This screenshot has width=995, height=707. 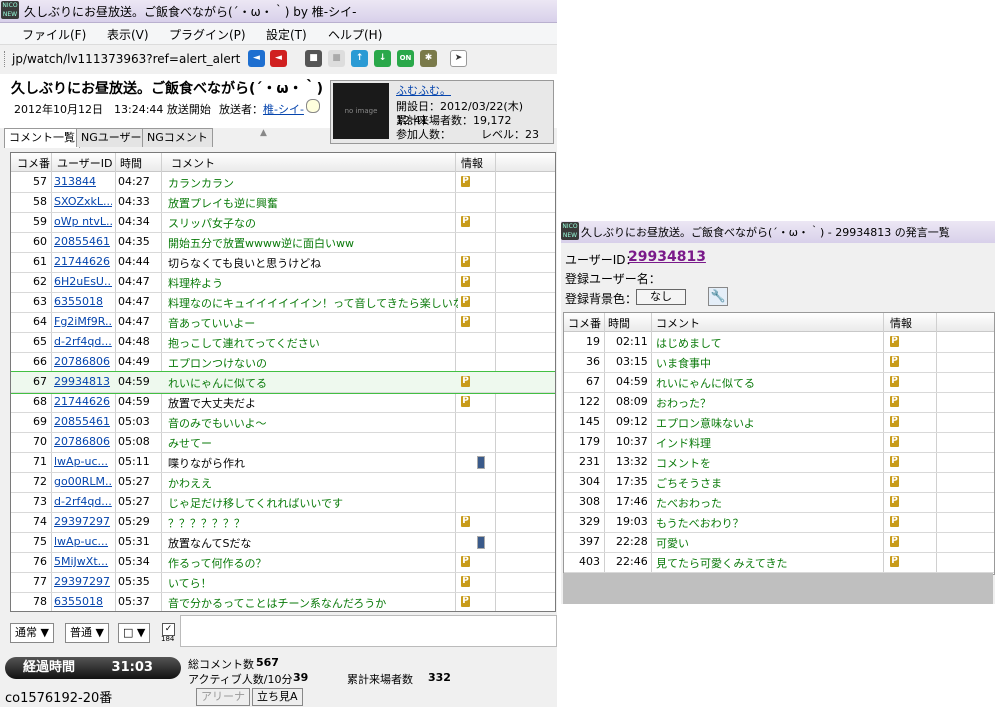 What do you see at coordinates (283, 282) in the screenshot?
I see `table-row: 62 6H2uEsU... 04:47 料理枠よう P` at bounding box center [283, 282].